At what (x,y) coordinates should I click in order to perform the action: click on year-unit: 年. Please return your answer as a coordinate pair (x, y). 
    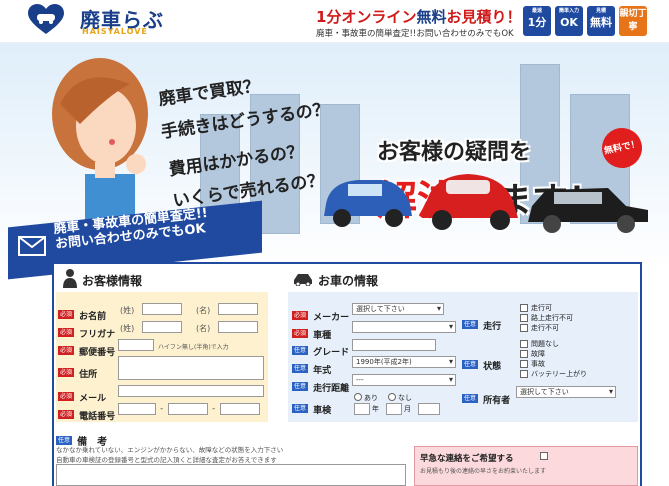
    Looking at the image, I should click on (375, 409).